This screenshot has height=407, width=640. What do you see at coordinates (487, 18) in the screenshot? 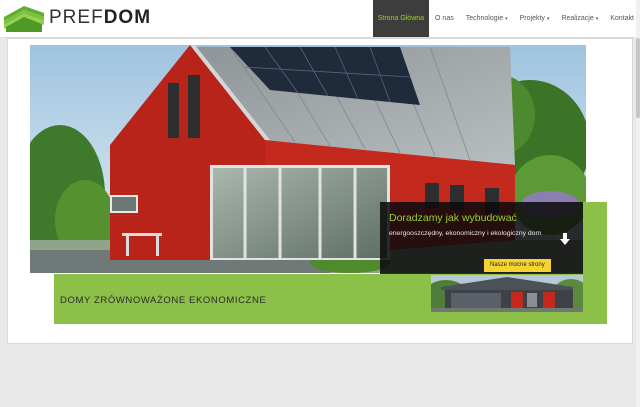
I see `nav-item-technologies: Technologie ▾` at bounding box center [487, 18].